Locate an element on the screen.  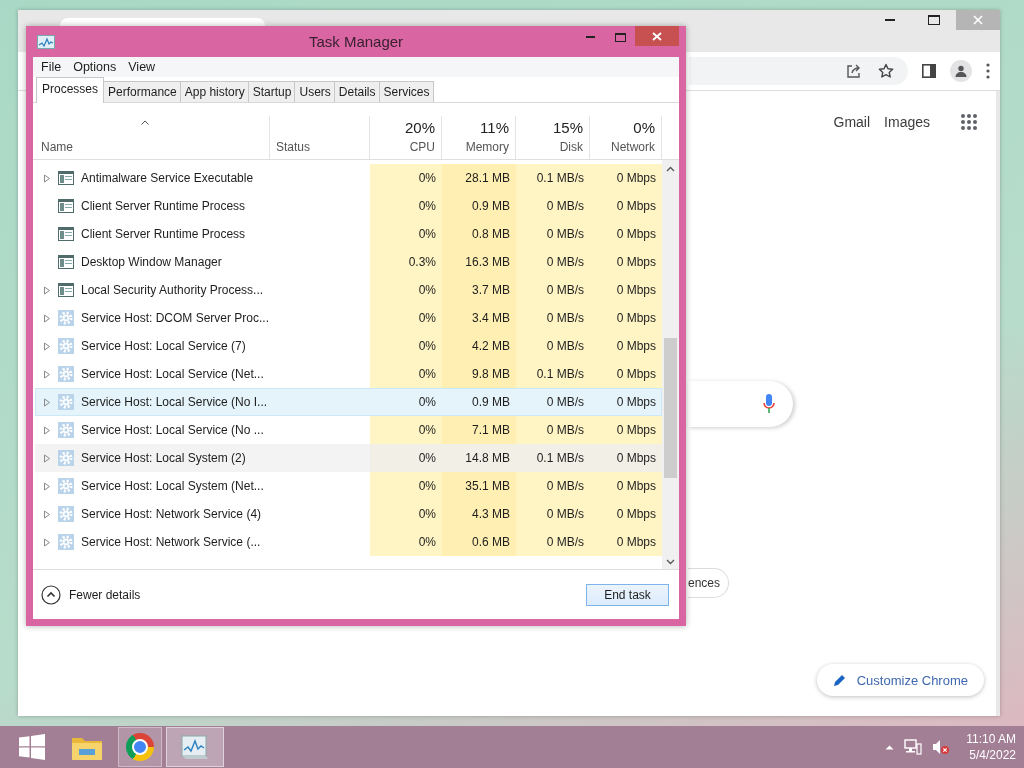
tab: Processes is located at coordinates (70, 90).